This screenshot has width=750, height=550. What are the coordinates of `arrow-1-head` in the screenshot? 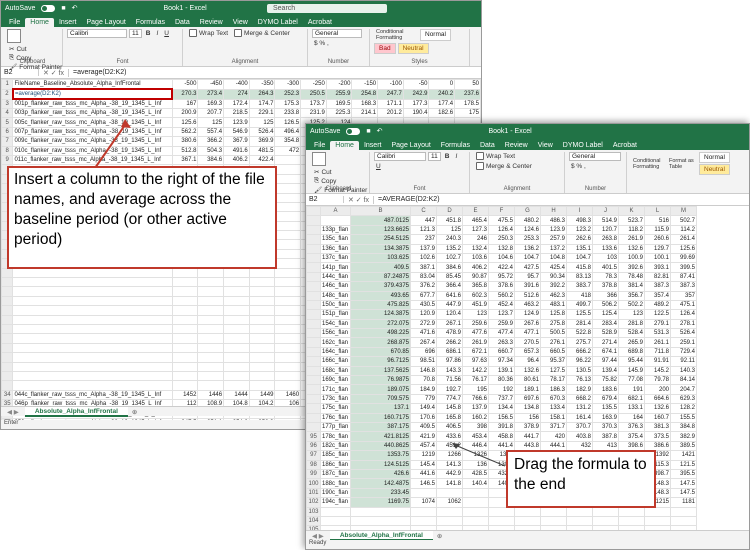 It's located at (126, 123).